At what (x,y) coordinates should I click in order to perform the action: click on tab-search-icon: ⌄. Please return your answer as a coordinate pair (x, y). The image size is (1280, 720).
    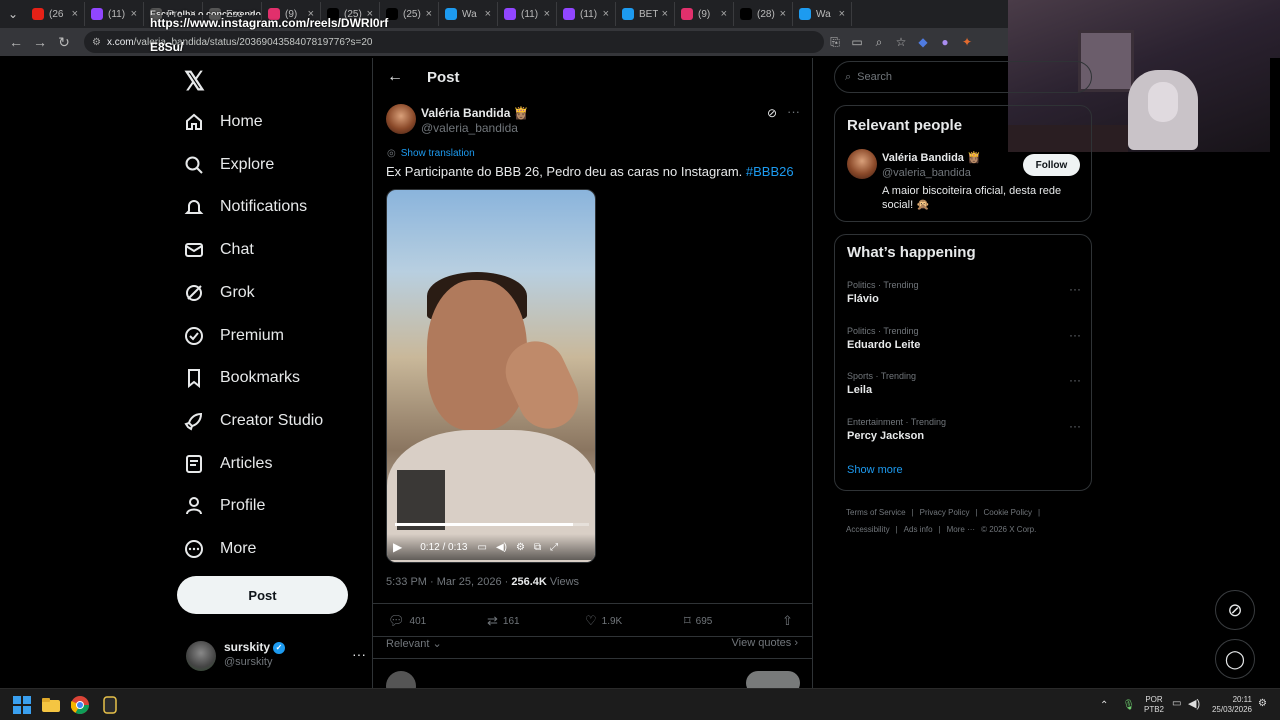
    Looking at the image, I should click on (13, 14).